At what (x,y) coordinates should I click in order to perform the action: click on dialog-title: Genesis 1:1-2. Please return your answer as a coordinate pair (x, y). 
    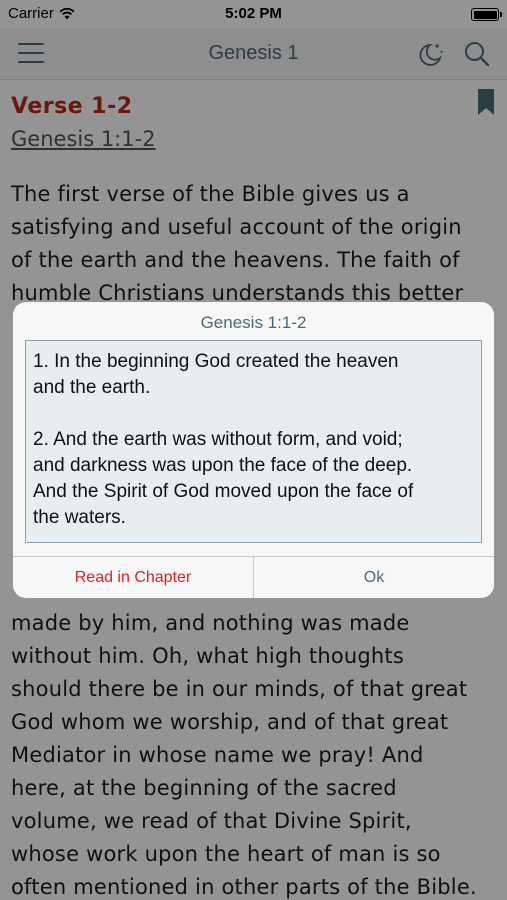
    Looking at the image, I should click on (253, 322).